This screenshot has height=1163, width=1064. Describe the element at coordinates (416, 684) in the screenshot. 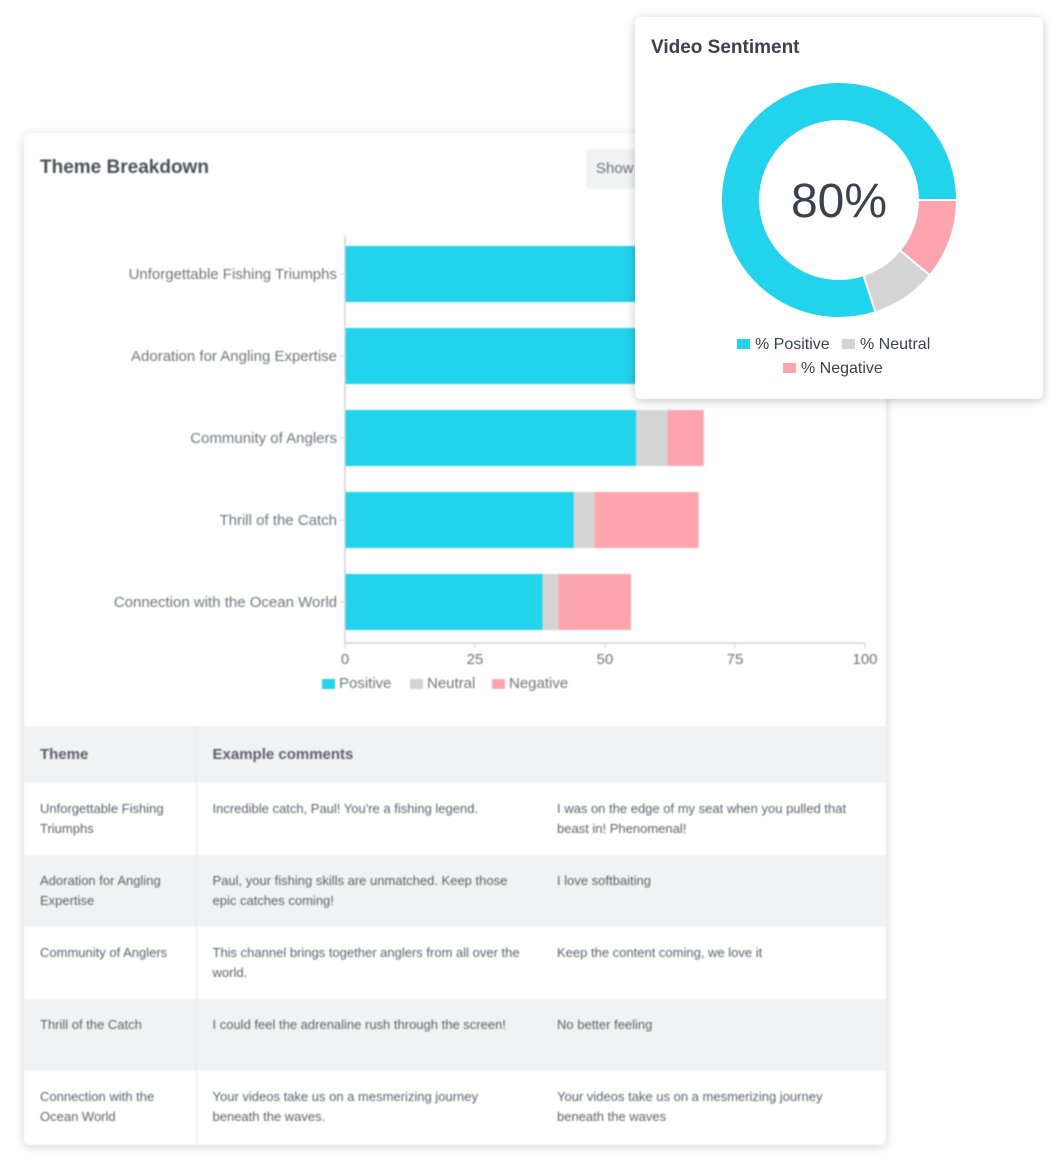

I see `legend-swatch-neutral` at that location.